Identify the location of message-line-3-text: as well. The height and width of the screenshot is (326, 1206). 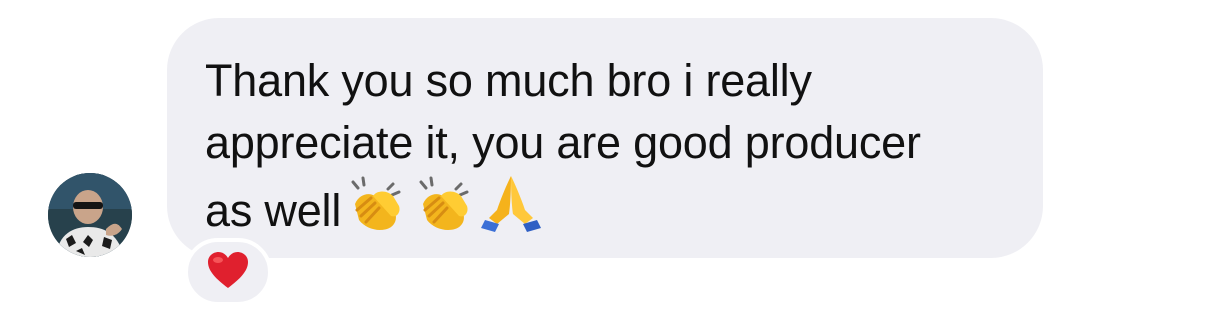
(273, 210).